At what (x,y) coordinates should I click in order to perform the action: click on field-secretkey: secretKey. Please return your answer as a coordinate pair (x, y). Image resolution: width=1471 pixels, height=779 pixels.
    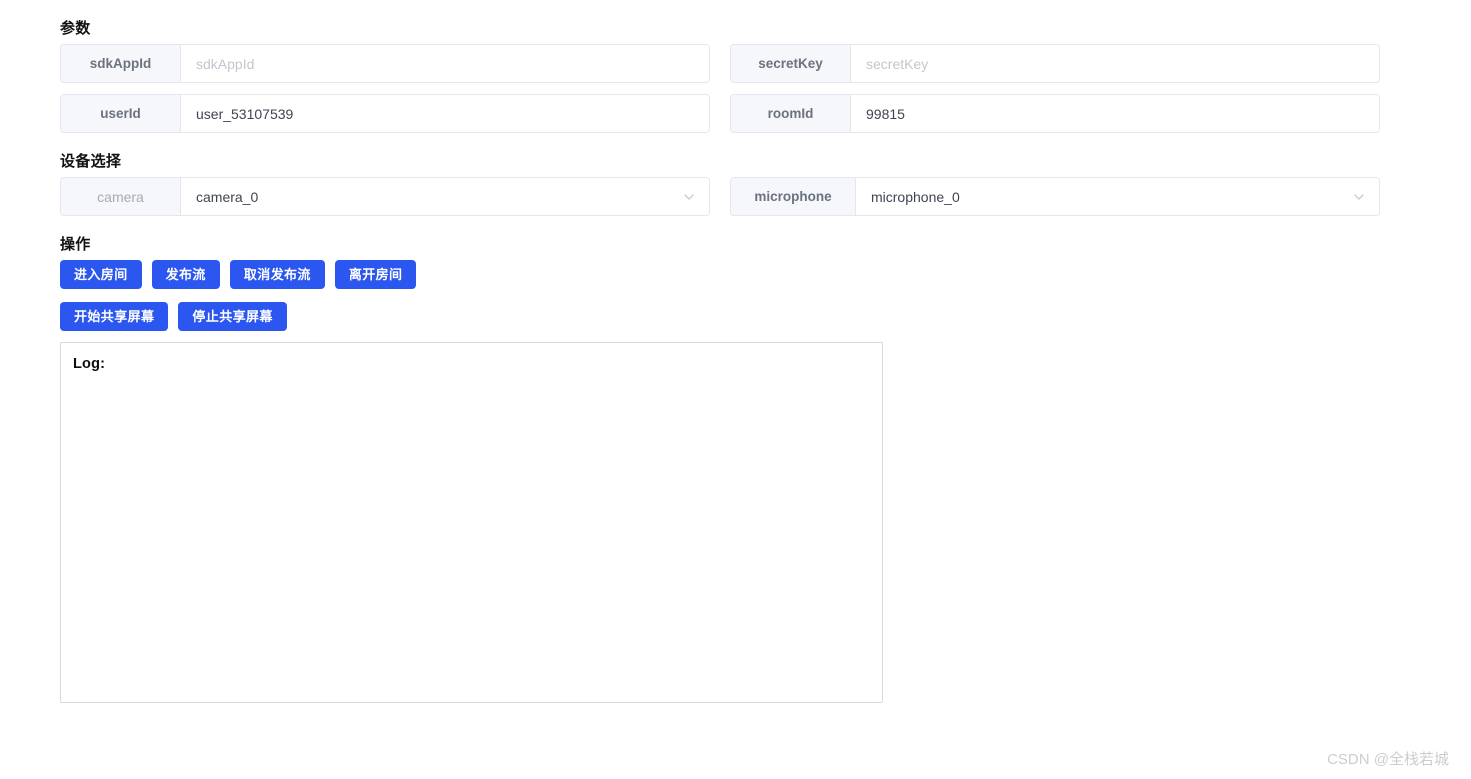
    Looking at the image, I should click on (1055, 63).